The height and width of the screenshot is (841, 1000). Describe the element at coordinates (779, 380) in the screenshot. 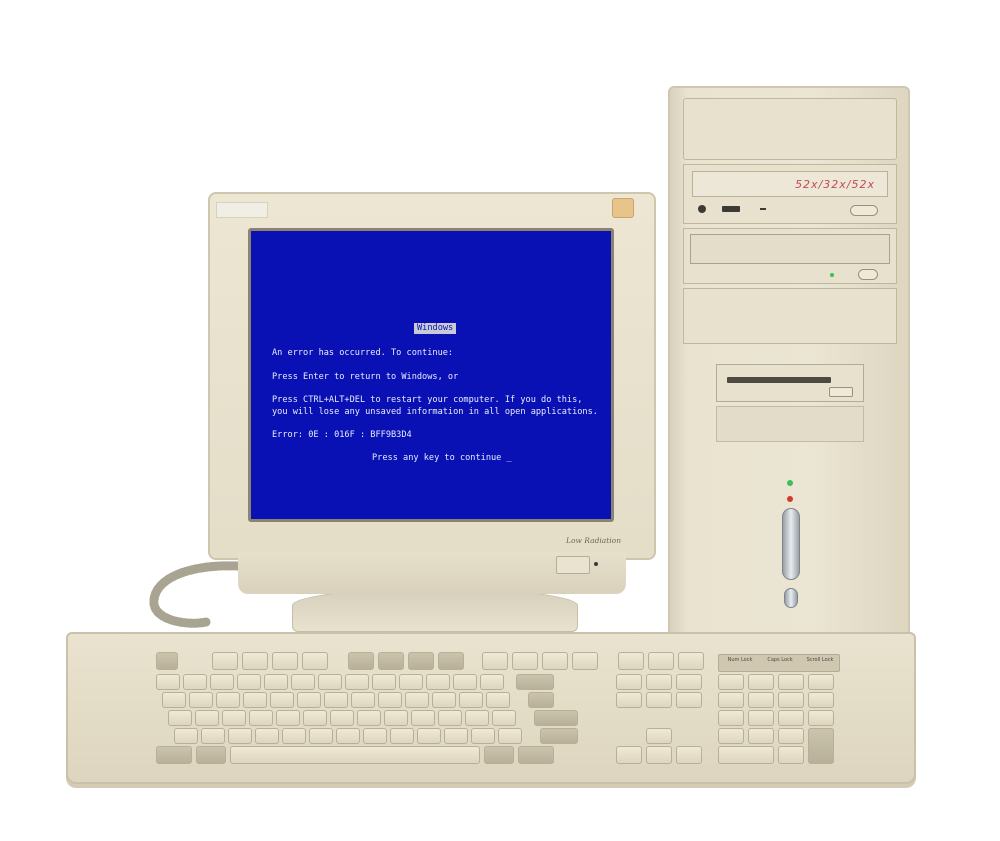

I see `floppy-slot` at that location.